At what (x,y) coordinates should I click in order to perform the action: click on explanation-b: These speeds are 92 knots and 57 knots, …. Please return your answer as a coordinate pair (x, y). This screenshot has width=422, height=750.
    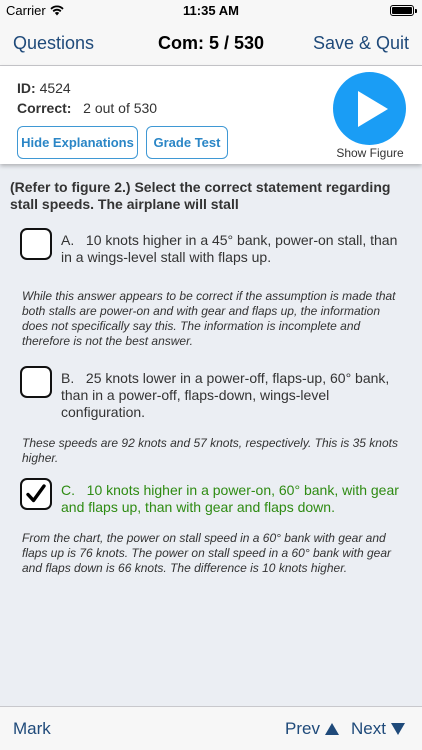
    Looking at the image, I should click on (210, 450).